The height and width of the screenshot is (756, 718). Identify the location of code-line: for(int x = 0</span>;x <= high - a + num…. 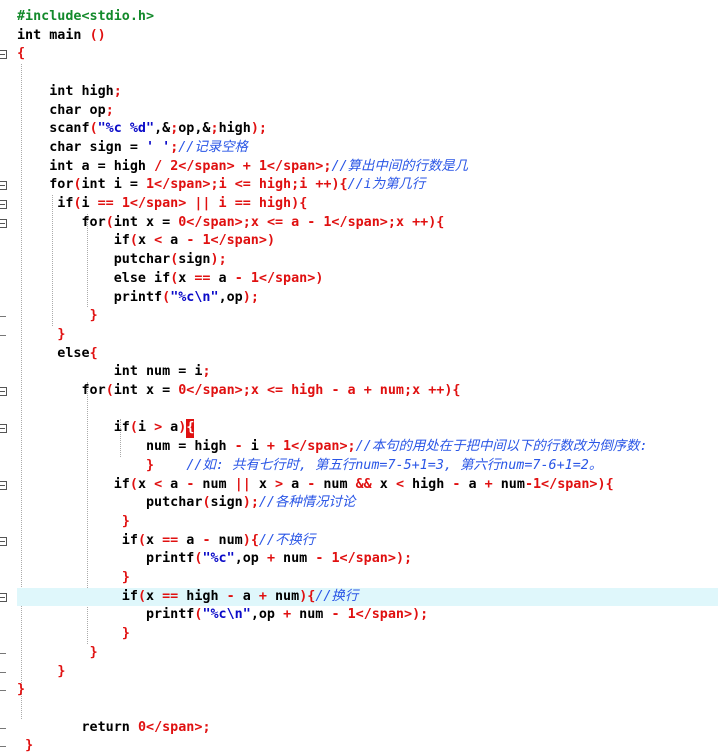
(238, 391).